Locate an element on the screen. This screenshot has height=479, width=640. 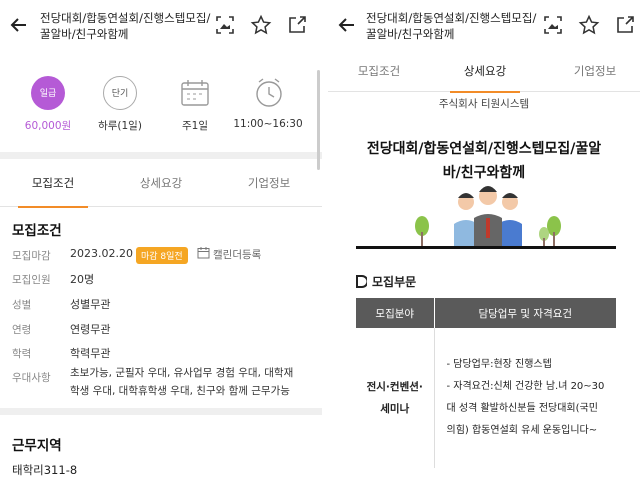
field-line-1: 전시·컨벤션· is located at coordinates (394, 387).